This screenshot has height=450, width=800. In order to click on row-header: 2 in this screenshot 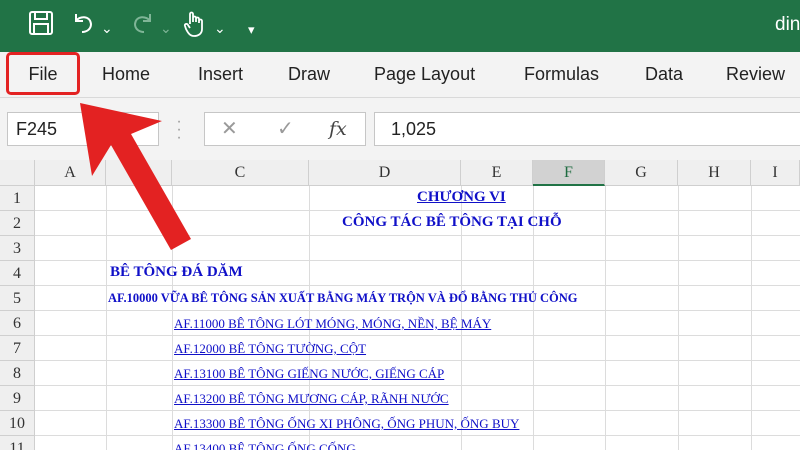, I will do `click(17, 223)`.